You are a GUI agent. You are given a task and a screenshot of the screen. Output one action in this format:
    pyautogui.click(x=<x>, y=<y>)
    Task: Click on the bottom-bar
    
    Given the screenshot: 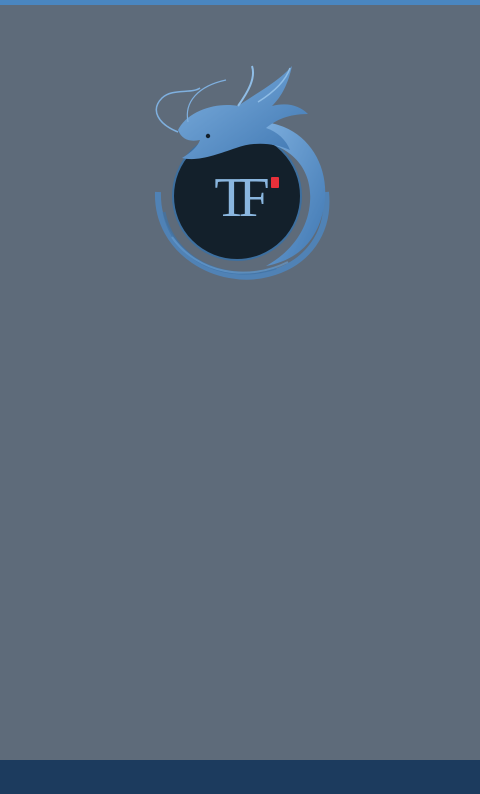 What is the action you would take?
    pyautogui.click(x=240, y=777)
    